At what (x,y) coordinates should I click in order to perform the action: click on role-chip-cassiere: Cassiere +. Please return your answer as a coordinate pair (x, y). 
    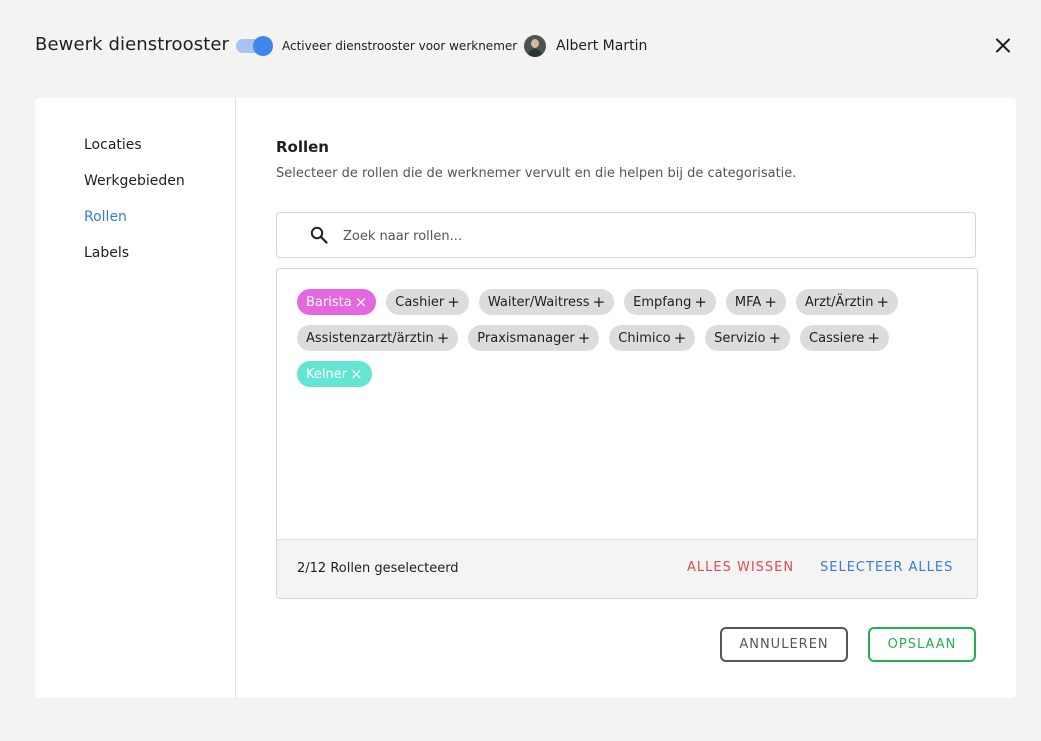
    Looking at the image, I should click on (844, 338).